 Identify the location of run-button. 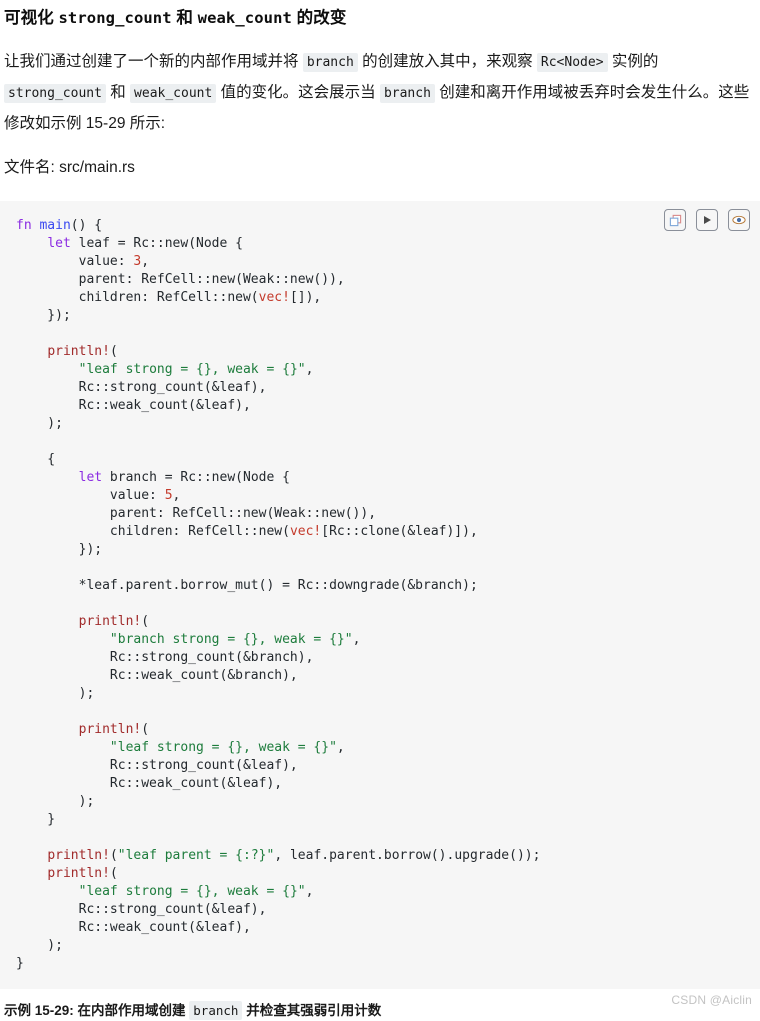
(707, 220).